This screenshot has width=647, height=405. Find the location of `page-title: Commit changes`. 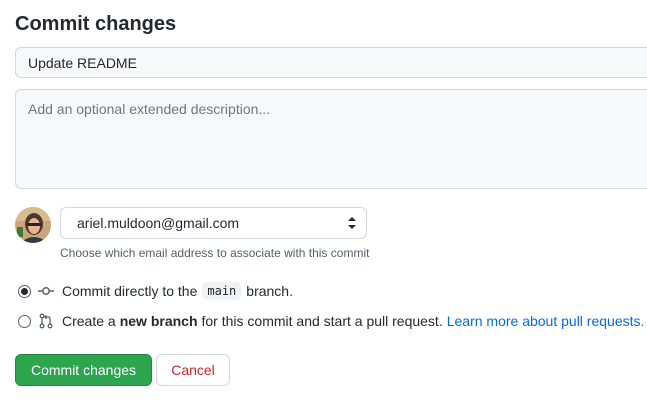

page-title: Commit changes is located at coordinates (96, 24).